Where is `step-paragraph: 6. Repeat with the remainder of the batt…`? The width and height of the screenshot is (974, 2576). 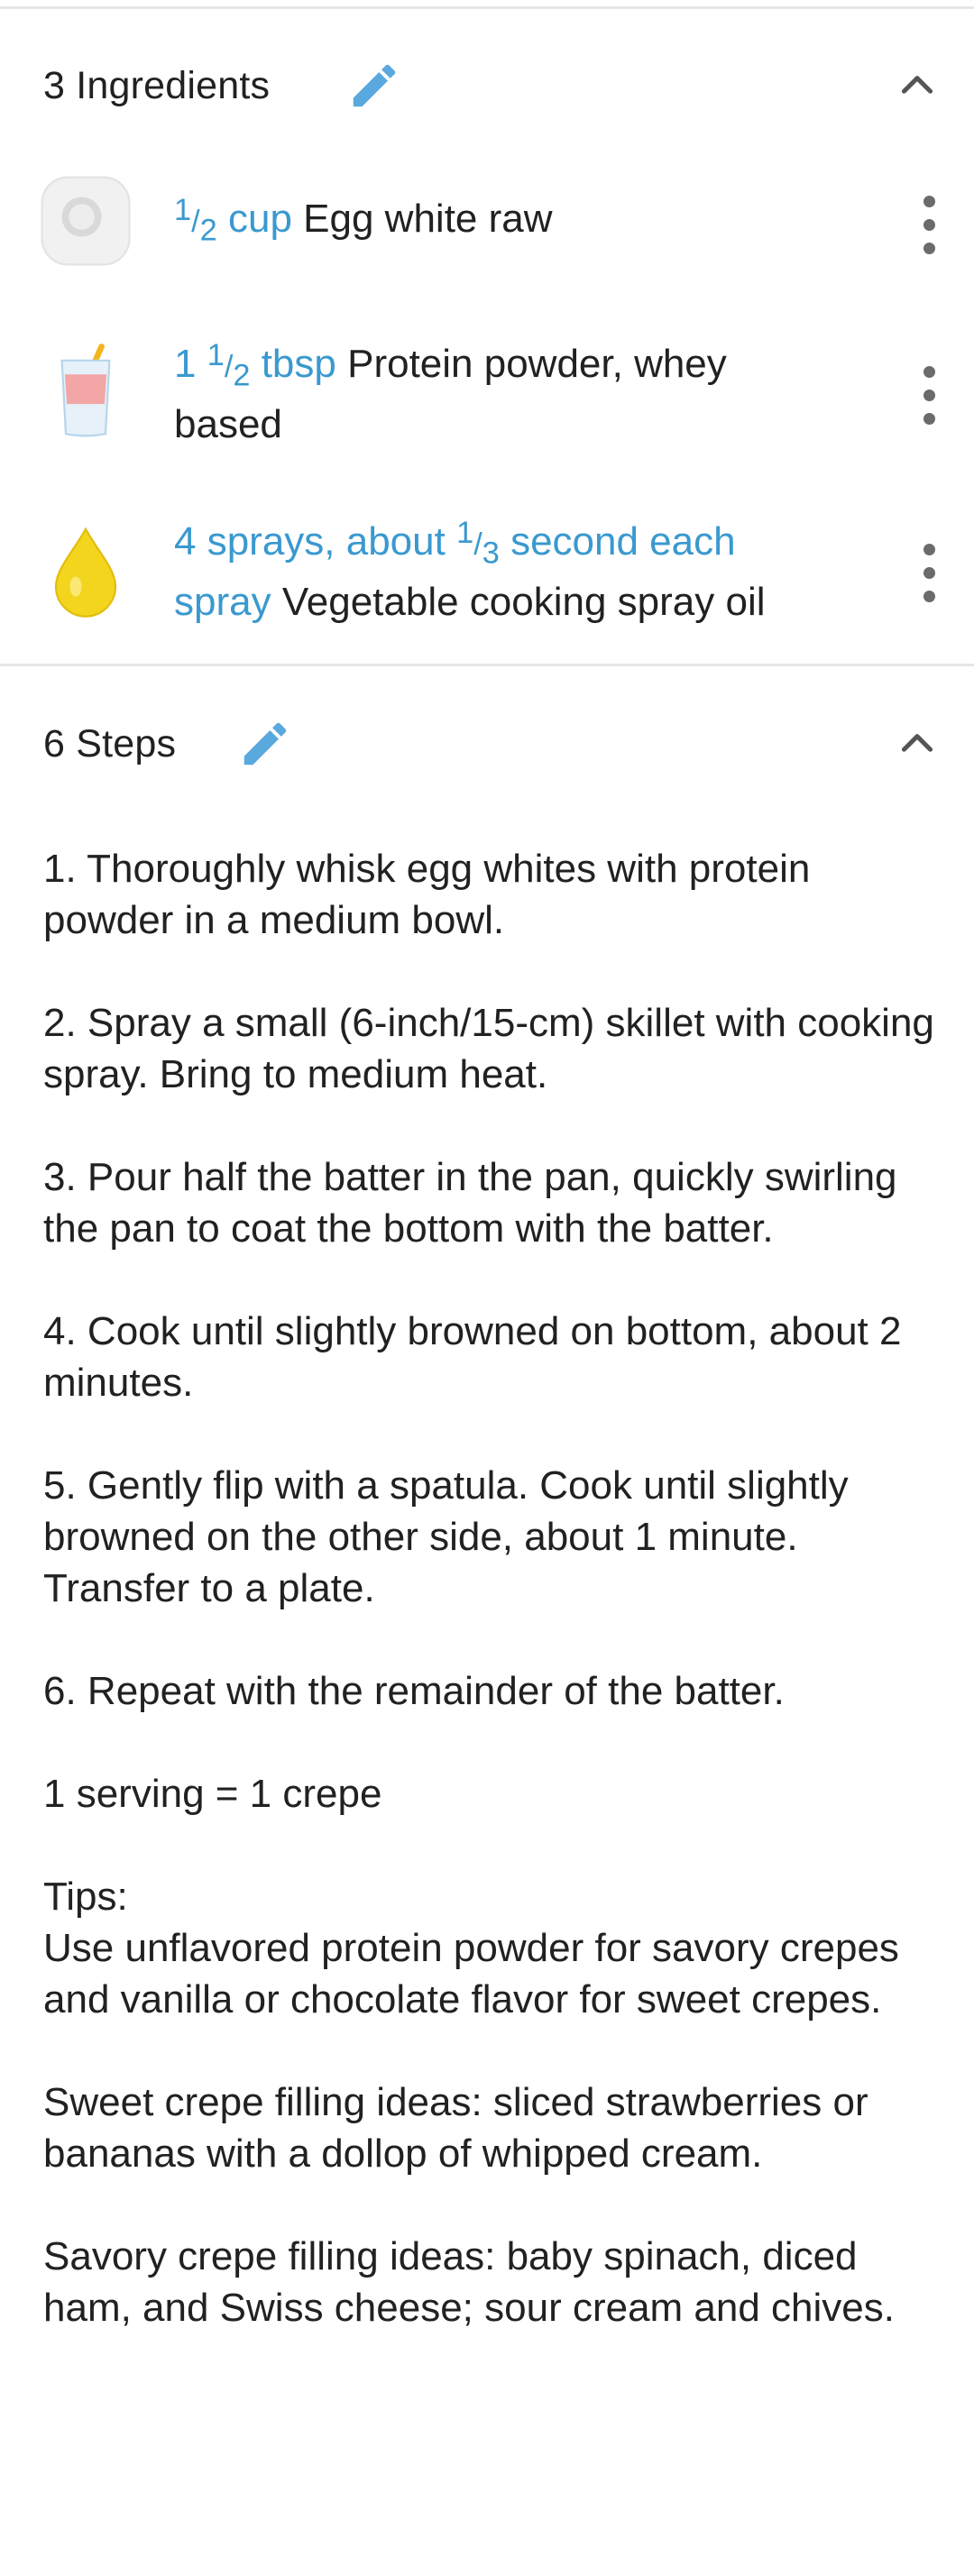 step-paragraph: 6. Repeat with the remainder of the batt… is located at coordinates (414, 1691).